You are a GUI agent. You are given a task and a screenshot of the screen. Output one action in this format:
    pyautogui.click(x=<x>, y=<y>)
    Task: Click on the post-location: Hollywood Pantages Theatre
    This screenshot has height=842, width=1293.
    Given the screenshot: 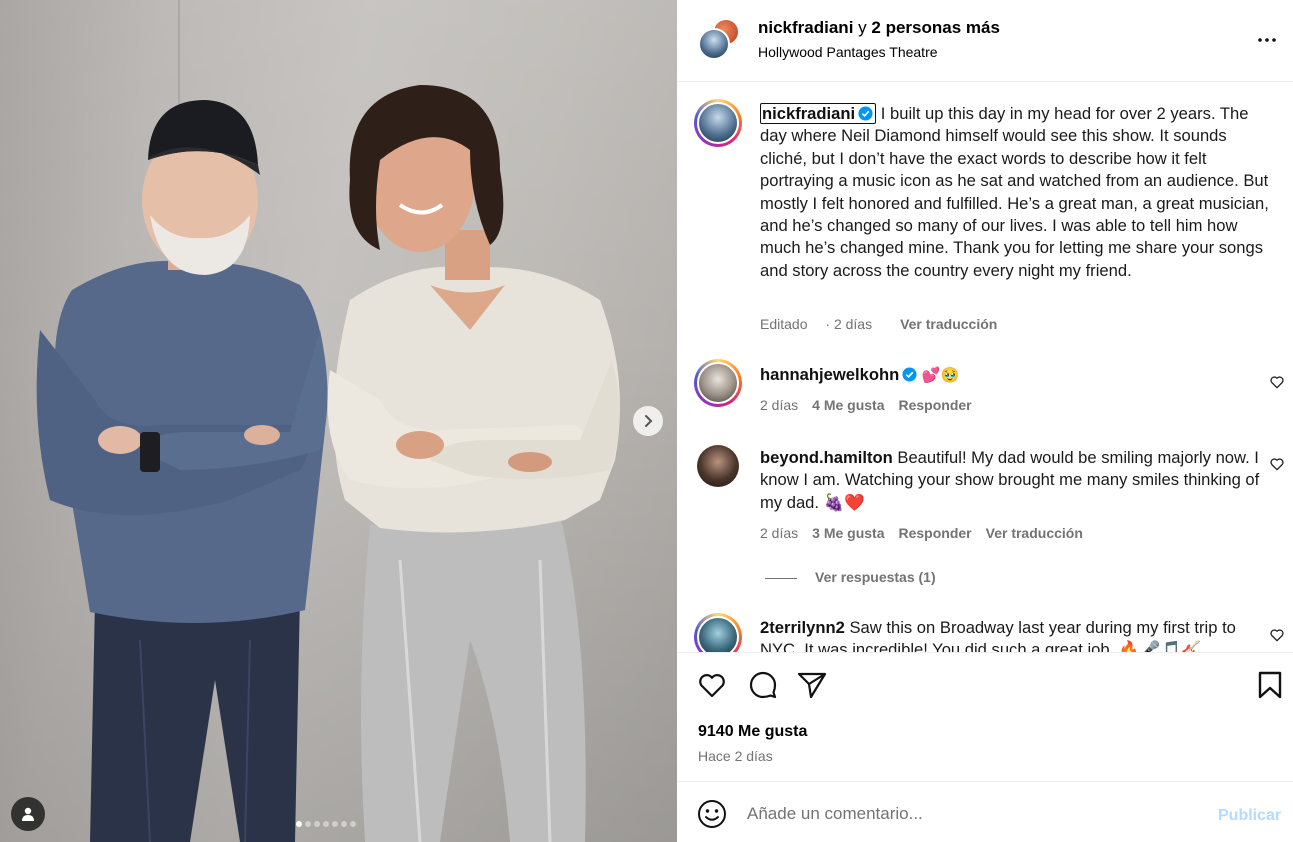 What is the action you would take?
    pyautogui.click(x=848, y=52)
    